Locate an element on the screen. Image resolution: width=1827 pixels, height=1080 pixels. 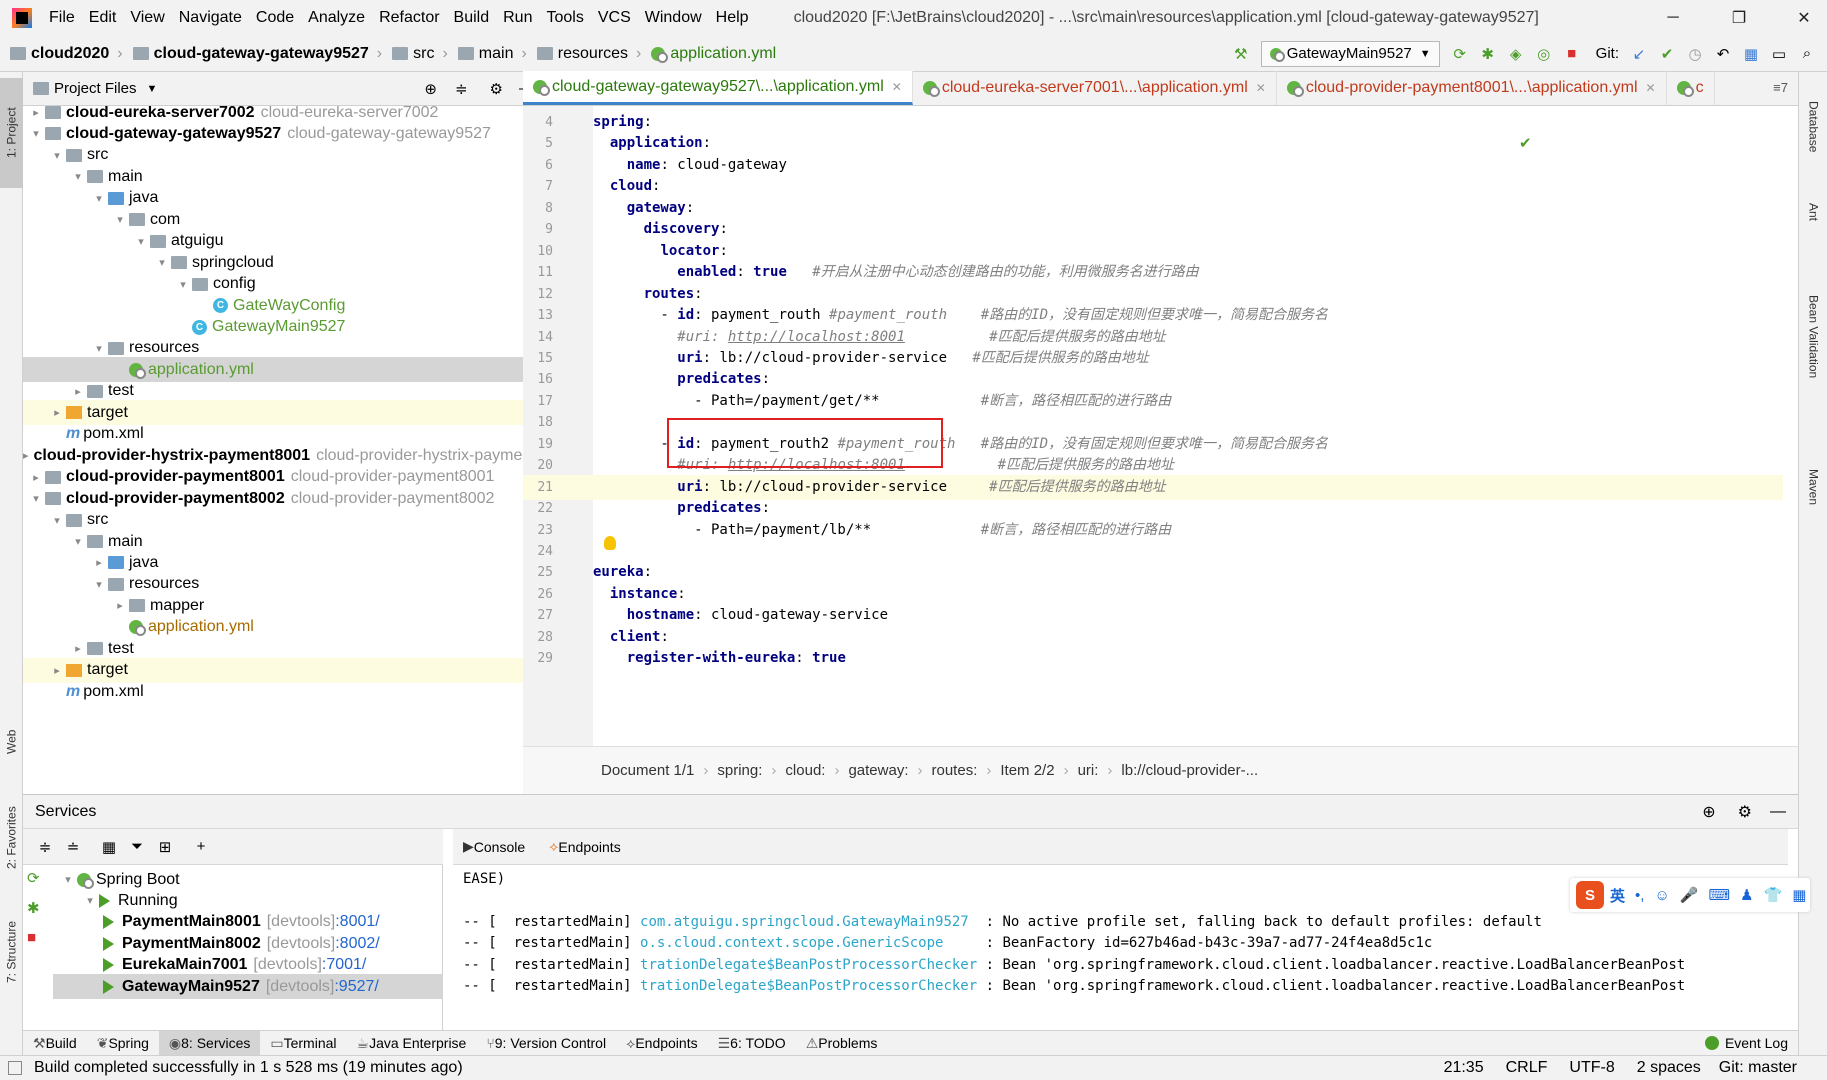
breadcrumb-item: src › is located at coordinates (420, 54).